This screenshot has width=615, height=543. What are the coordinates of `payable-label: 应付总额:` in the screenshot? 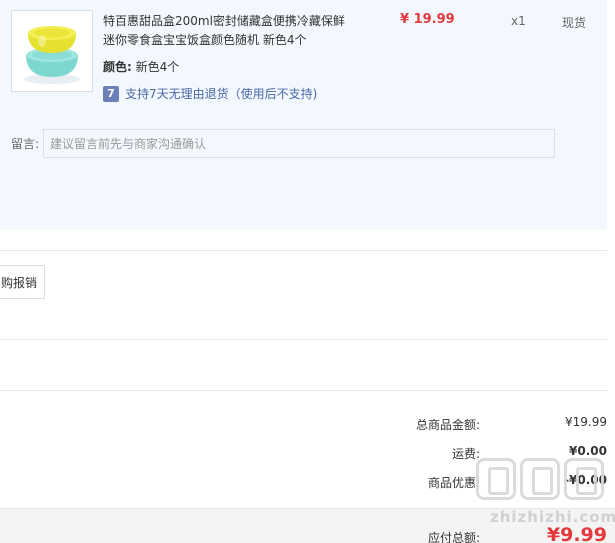 It's located at (453, 537).